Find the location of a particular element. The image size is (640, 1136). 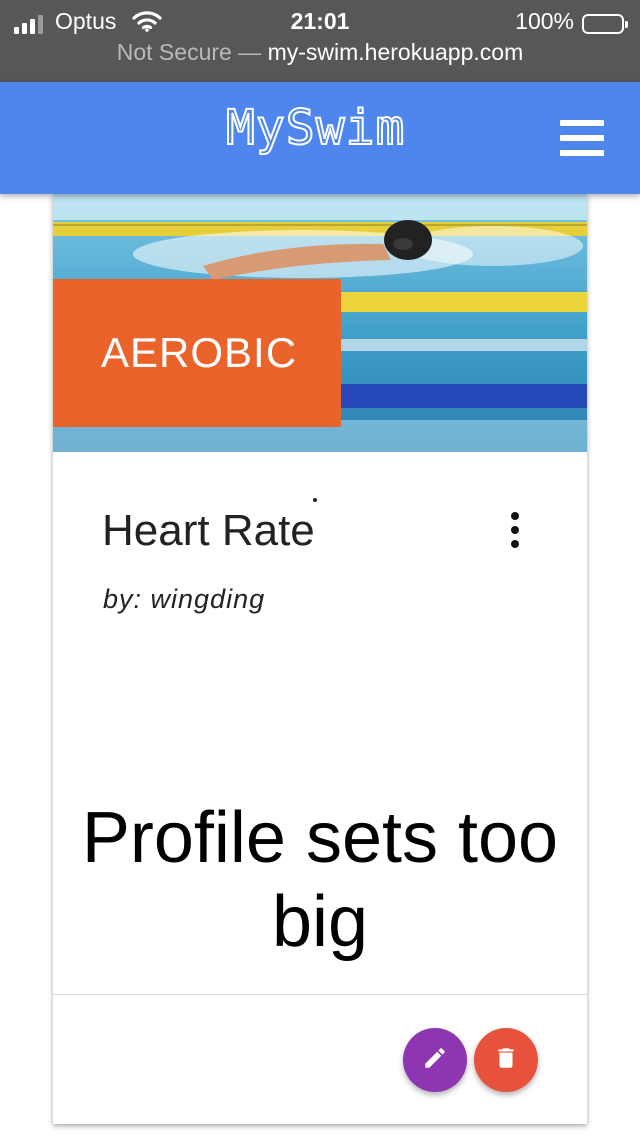

category-badge: AEROBIC is located at coordinates (197, 353).